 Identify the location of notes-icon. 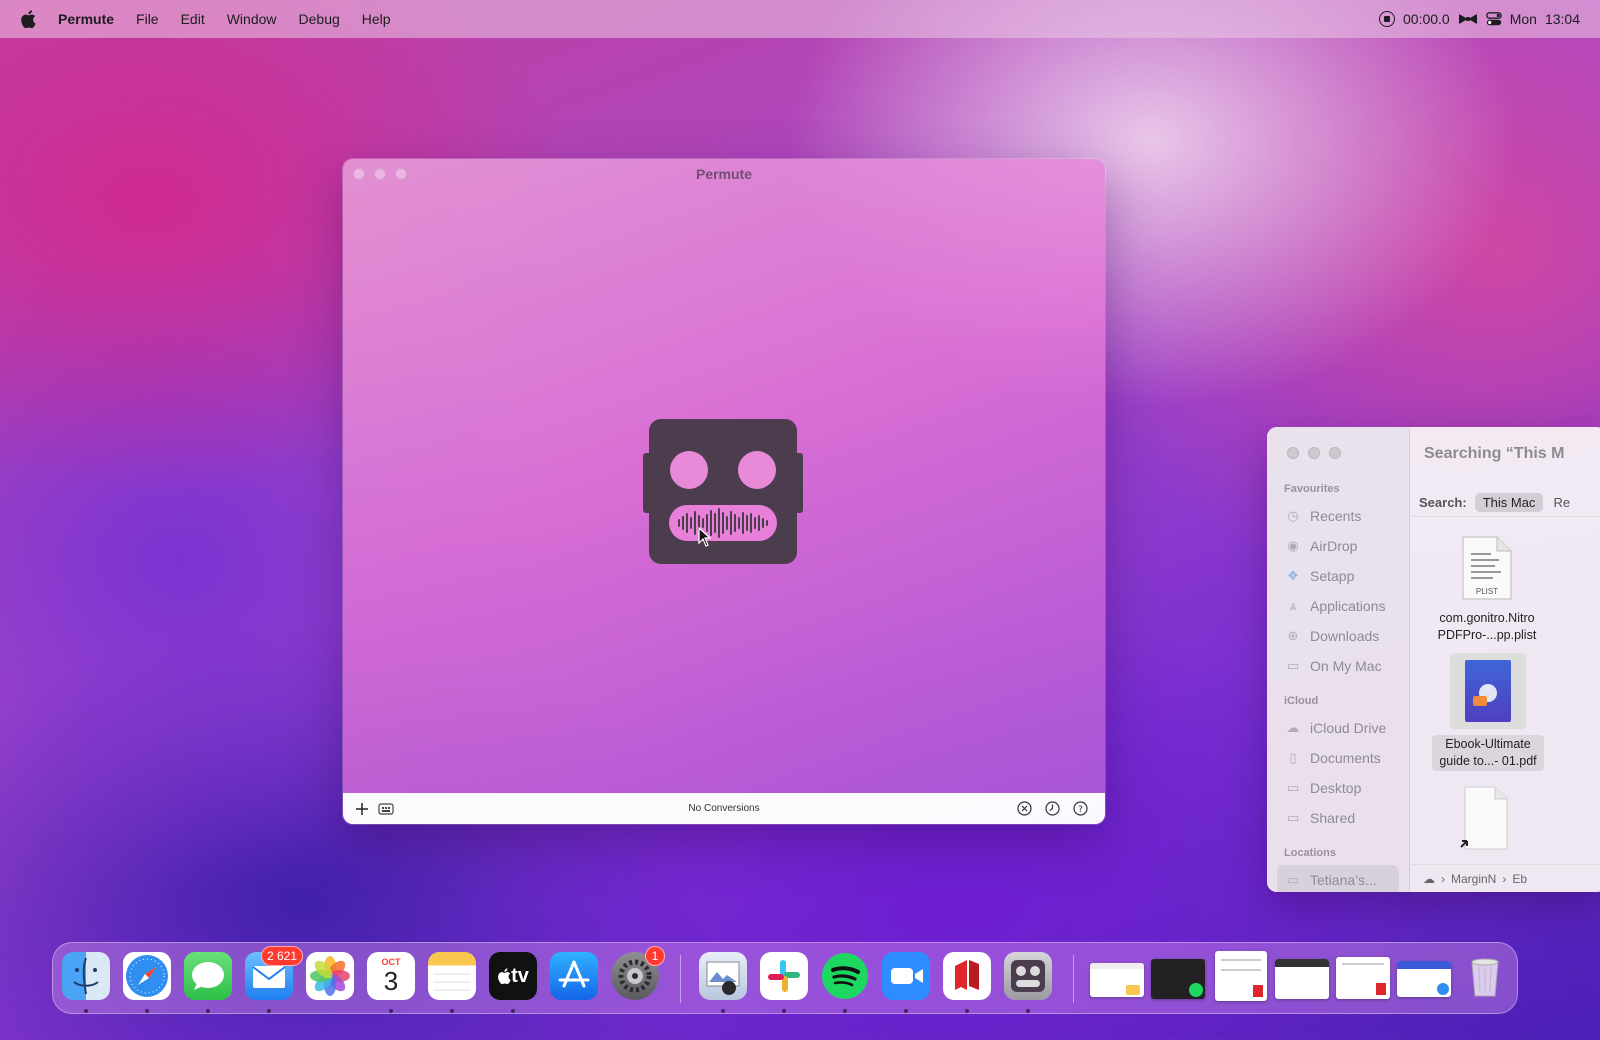
(452, 976).